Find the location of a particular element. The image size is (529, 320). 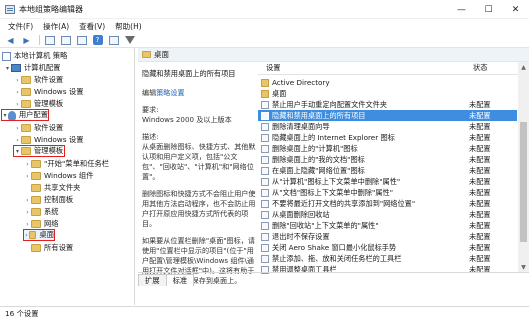

menu-view: 查看(V) is located at coordinates (92, 26).